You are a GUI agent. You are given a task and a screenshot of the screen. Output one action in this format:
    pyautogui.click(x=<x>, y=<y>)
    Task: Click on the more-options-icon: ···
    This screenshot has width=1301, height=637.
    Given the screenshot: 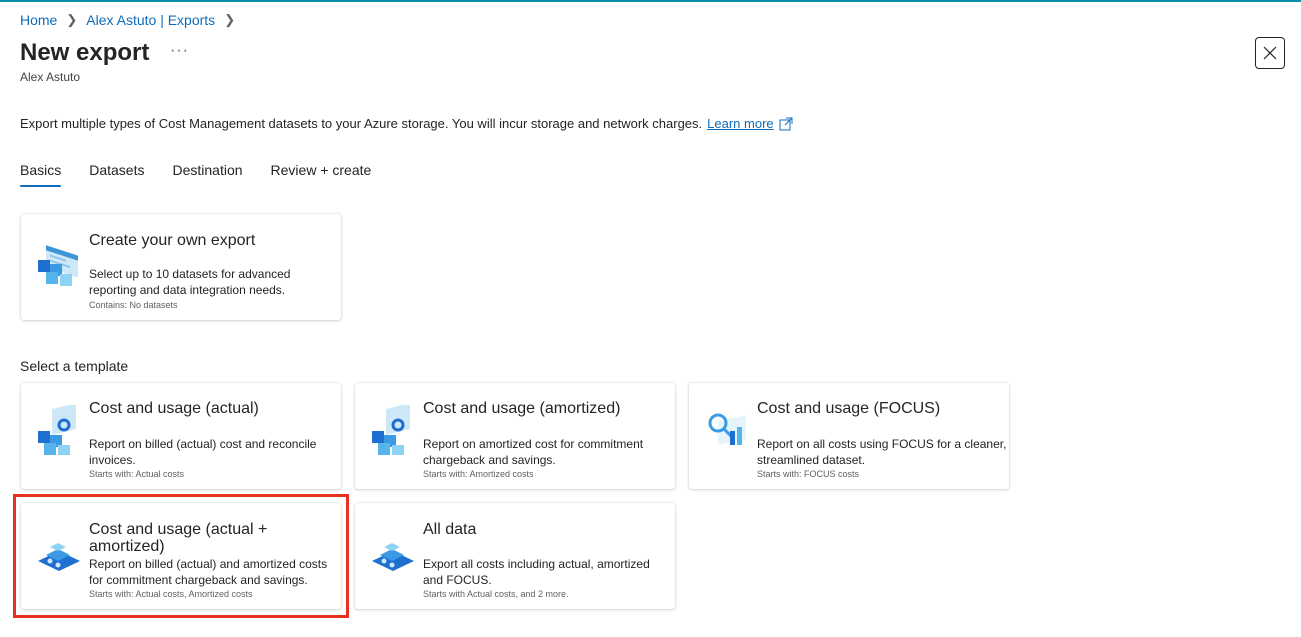 What is the action you would take?
    pyautogui.click(x=179, y=51)
    